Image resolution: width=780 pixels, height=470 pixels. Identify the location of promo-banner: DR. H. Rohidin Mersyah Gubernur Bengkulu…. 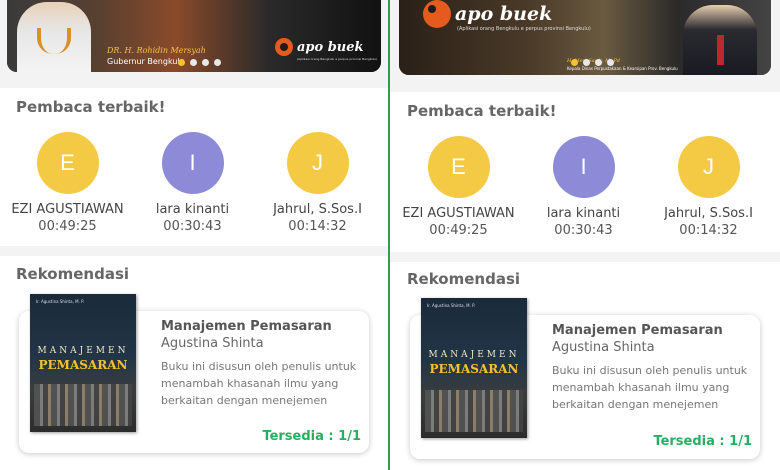
(194, 36).